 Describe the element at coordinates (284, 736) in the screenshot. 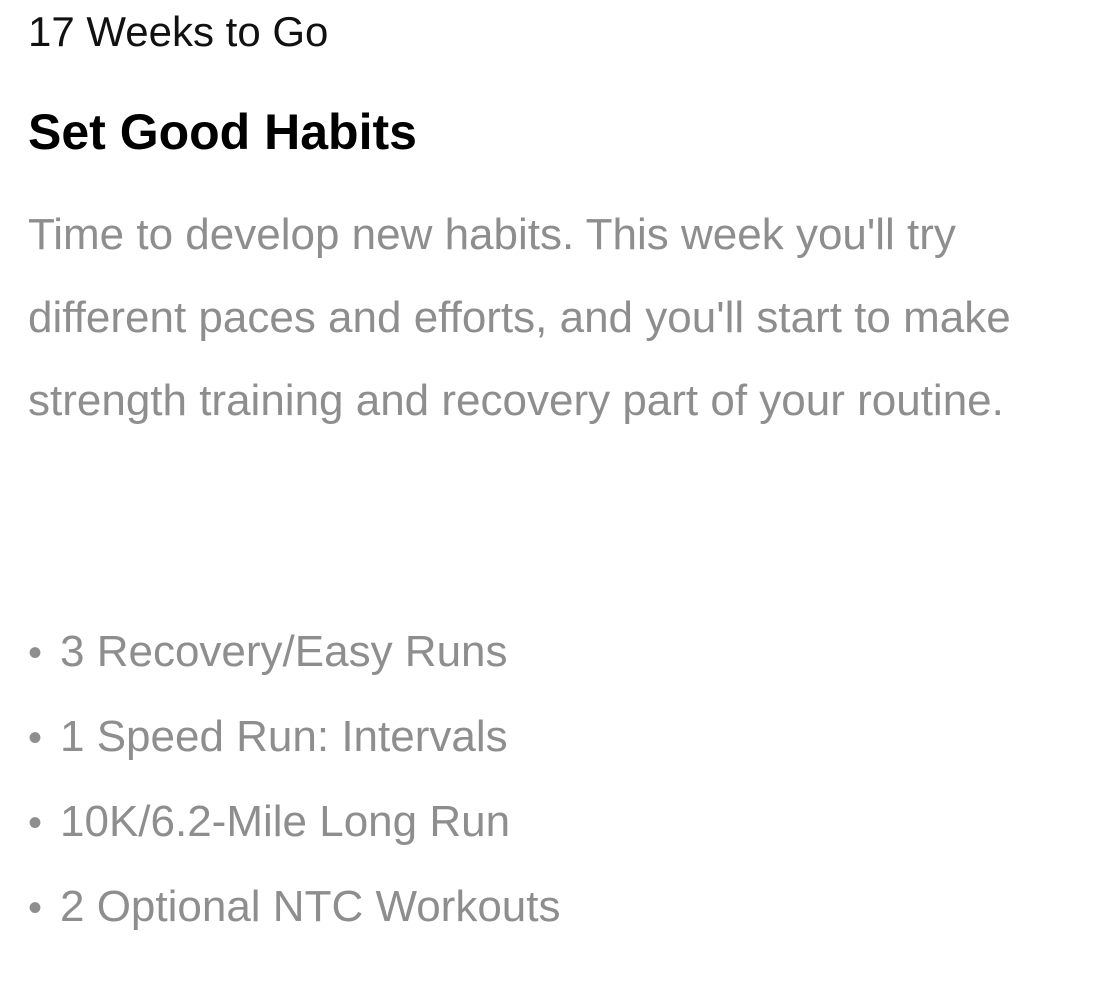

I see `workout-label: 1 Speed Run: Intervals` at that location.